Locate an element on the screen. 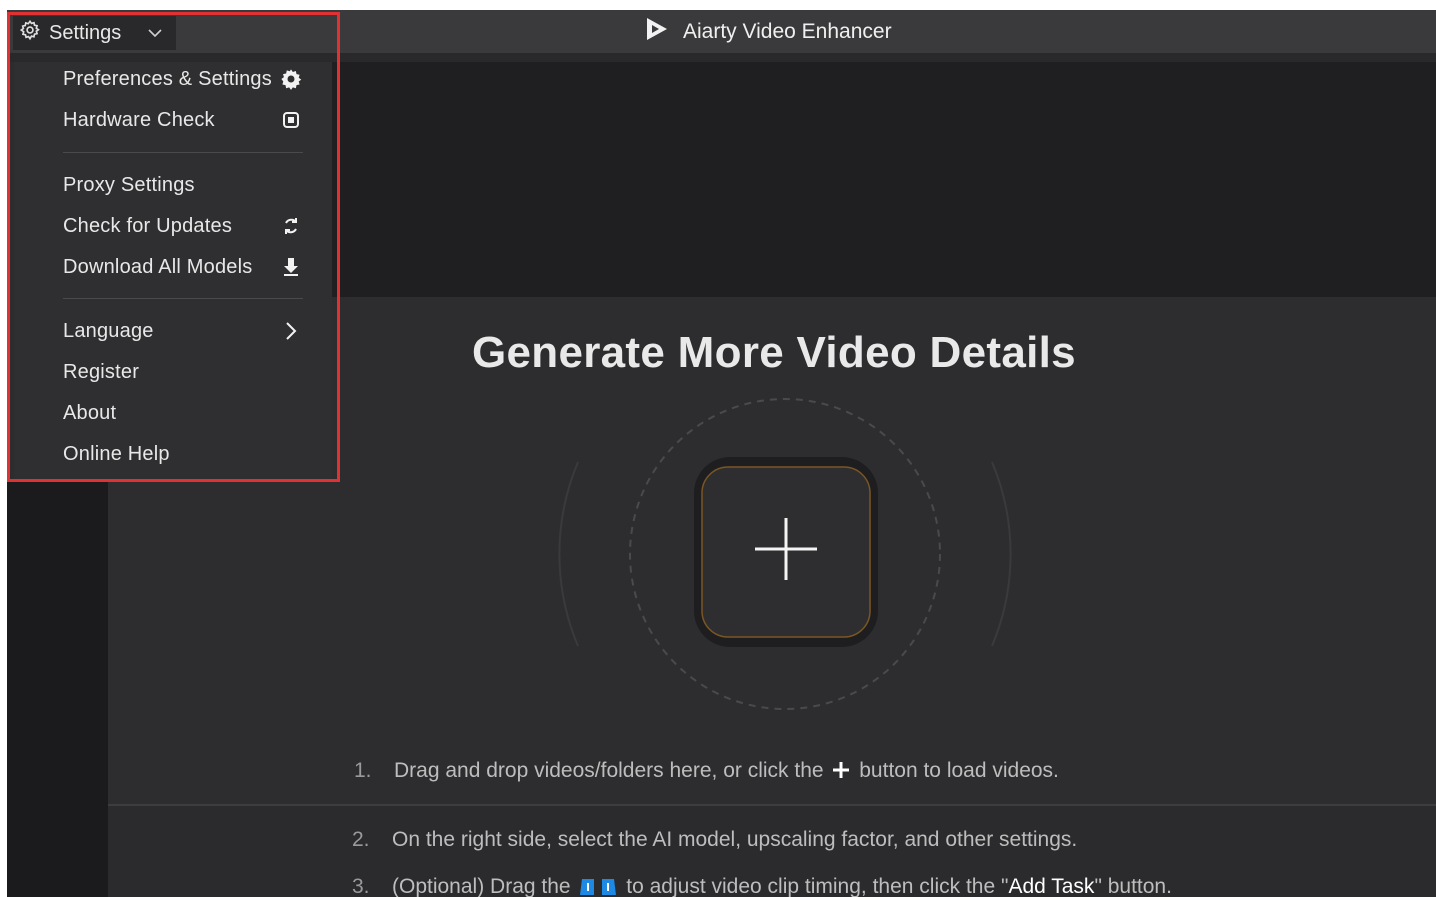 This screenshot has height=897, width=1436. menu-item-hardware-check: Hardware Check is located at coordinates (183, 120).